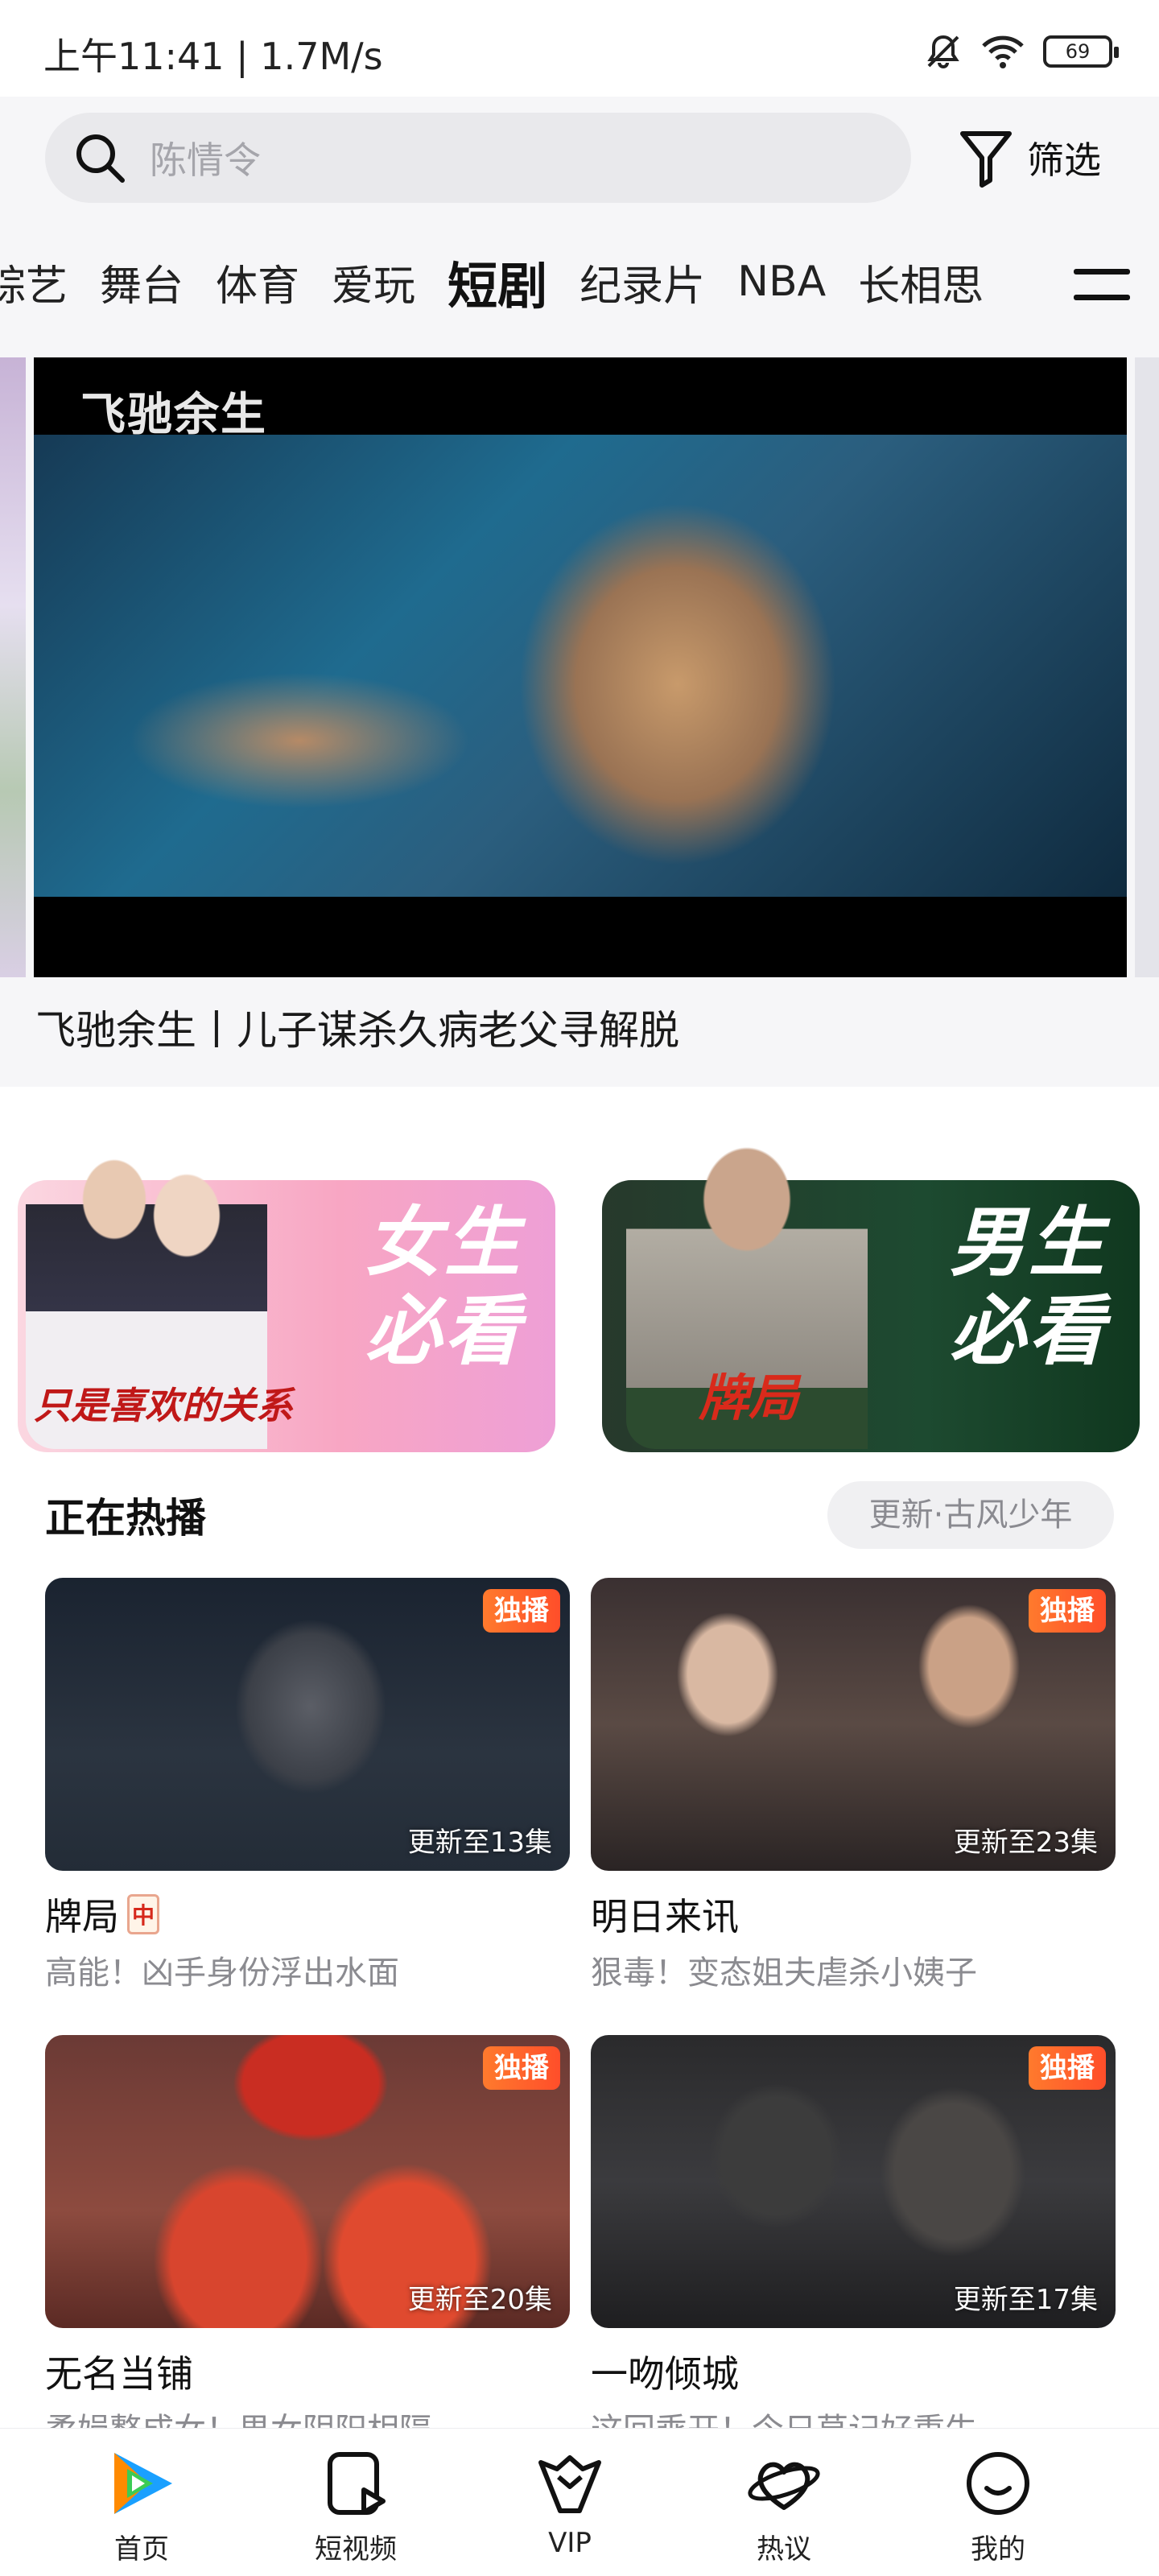  I want to click on search-input: 陈情令, so click(478, 158).